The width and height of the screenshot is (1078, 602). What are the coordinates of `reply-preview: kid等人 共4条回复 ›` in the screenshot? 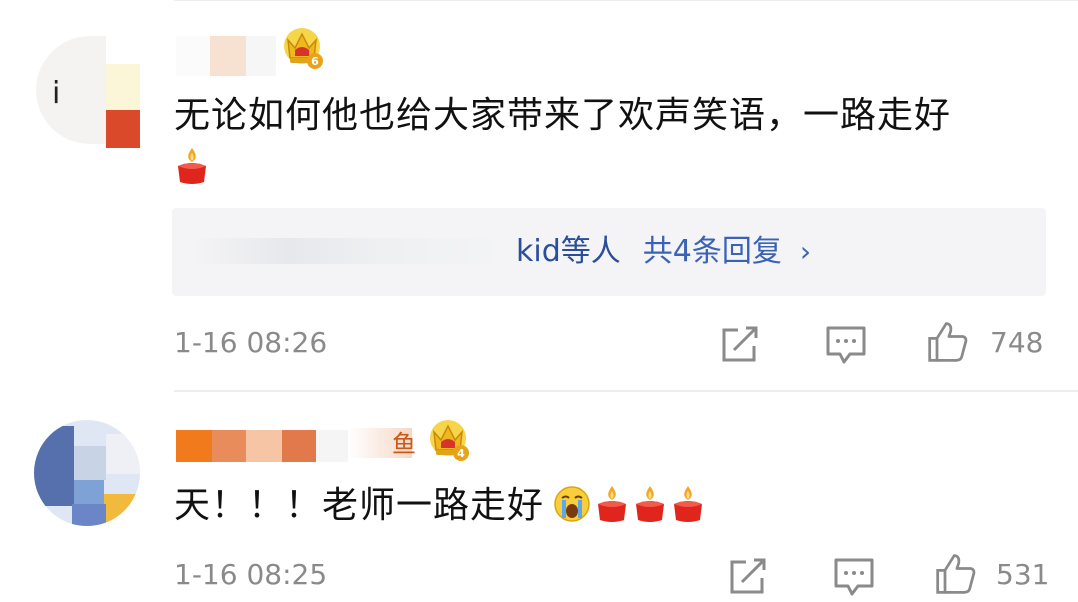 It's located at (609, 252).